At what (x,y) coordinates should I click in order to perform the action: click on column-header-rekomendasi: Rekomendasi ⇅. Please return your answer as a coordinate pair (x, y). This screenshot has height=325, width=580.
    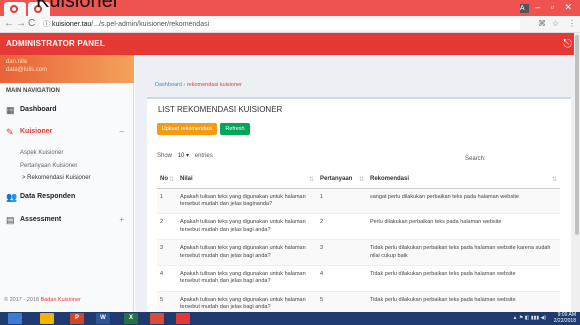
    Looking at the image, I should click on (463, 180).